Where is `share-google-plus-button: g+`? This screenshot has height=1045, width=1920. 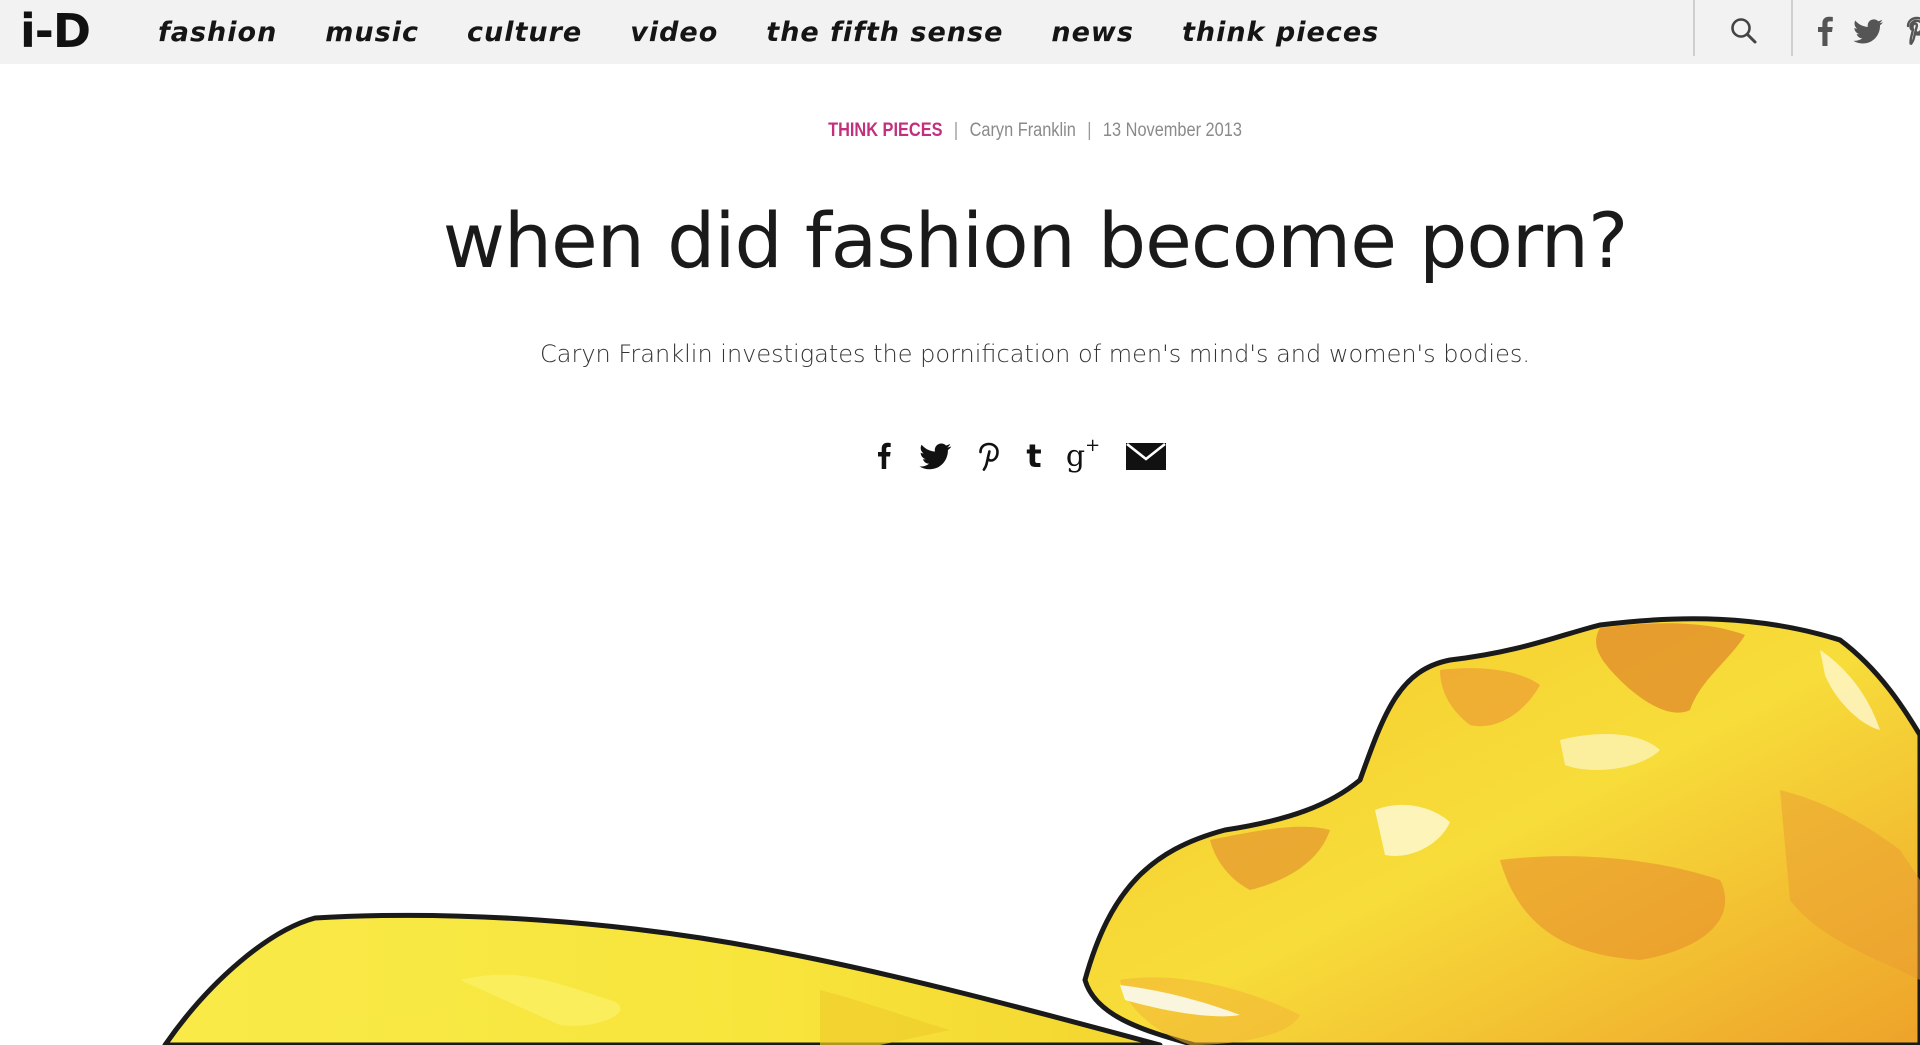
share-google-plus-button: g+ is located at coordinates (1083, 455).